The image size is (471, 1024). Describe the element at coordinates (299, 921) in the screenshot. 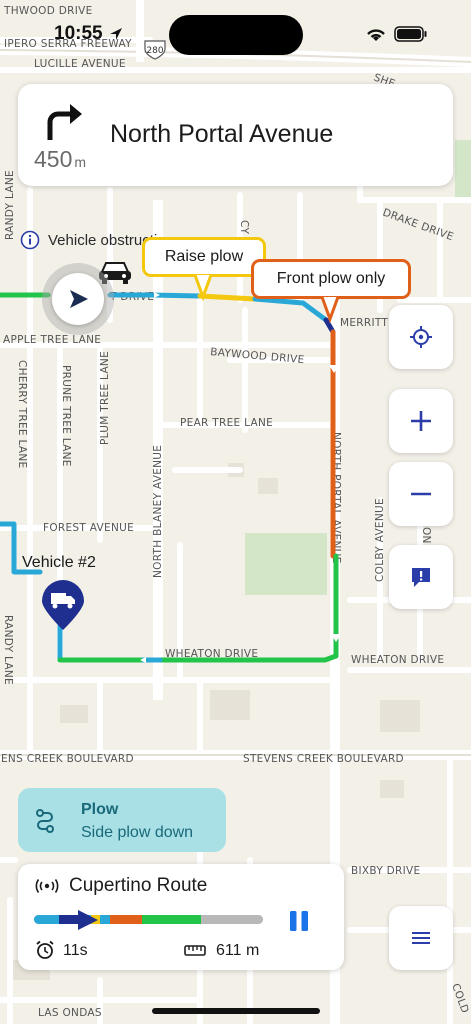

I see `pause-icon` at that location.